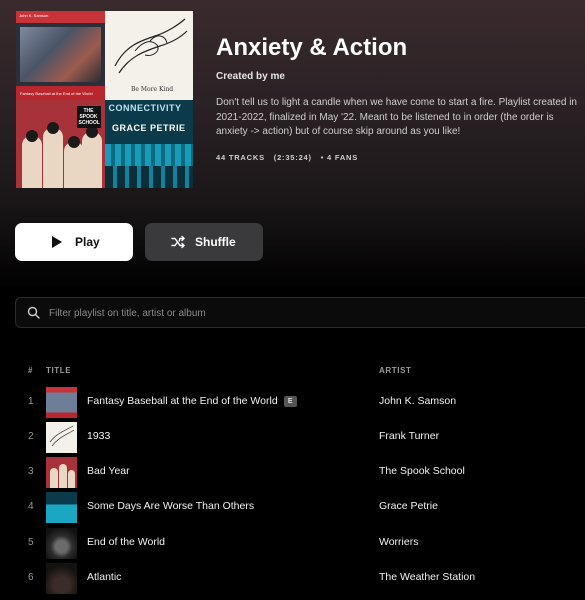  I want to click on track-number: 2, so click(31, 436).